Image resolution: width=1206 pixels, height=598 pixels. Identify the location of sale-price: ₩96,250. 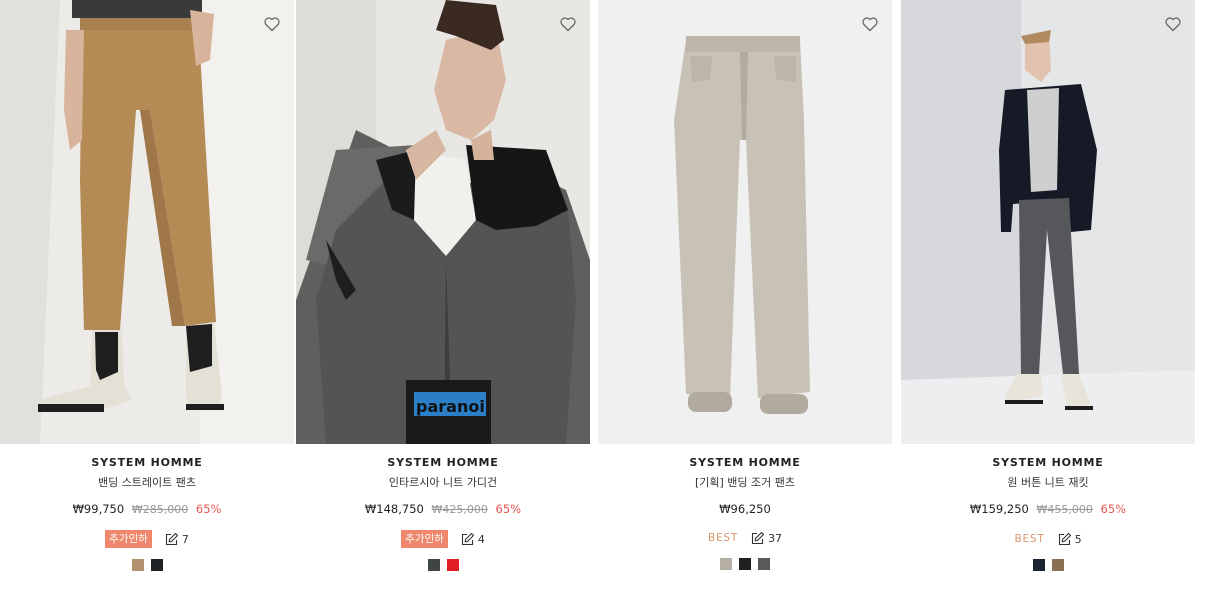
(745, 509).